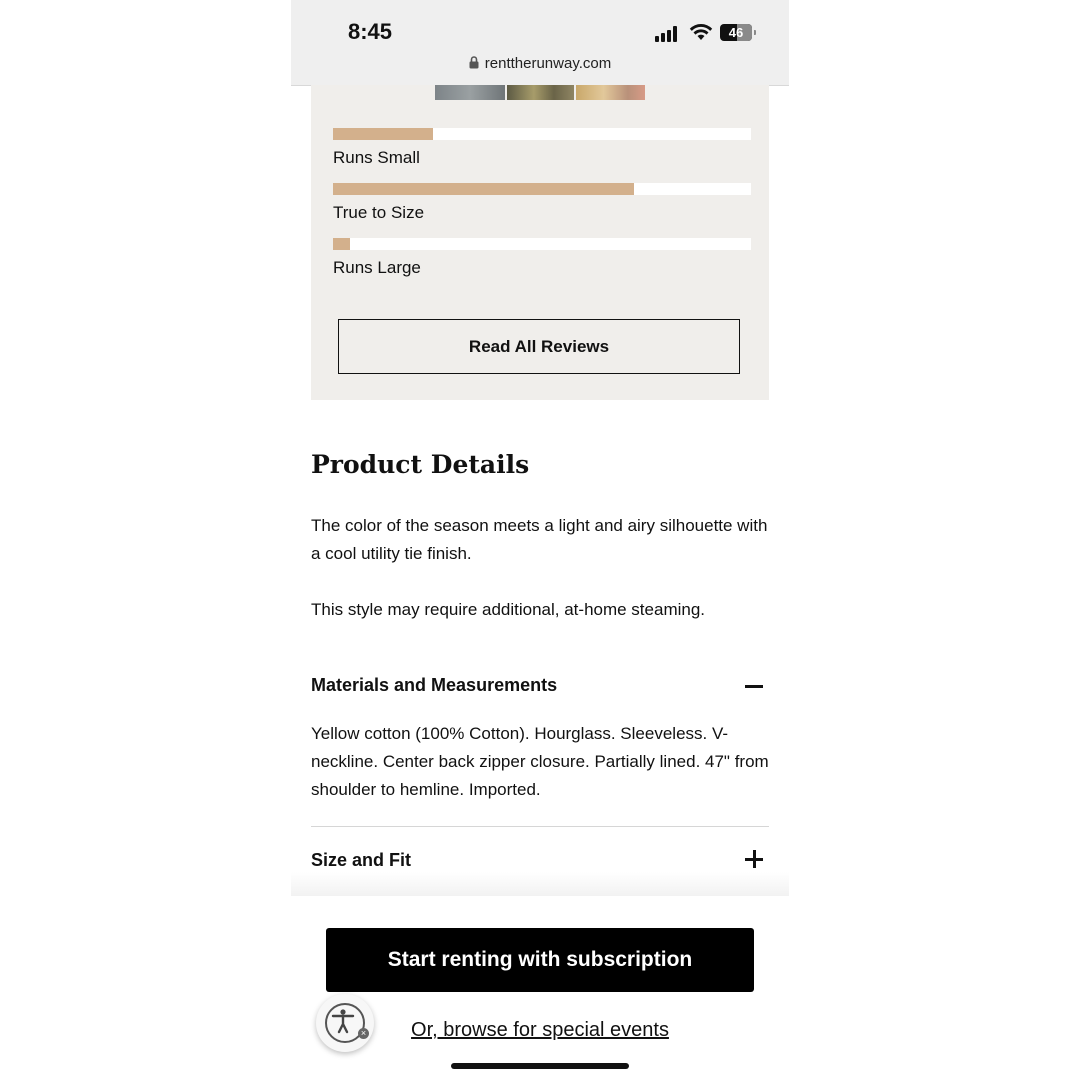 The image size is (1080, 1080). Describe the element at coordinates (379, 212) in the screenshot. I see `fit-label: True to Size` at that location.